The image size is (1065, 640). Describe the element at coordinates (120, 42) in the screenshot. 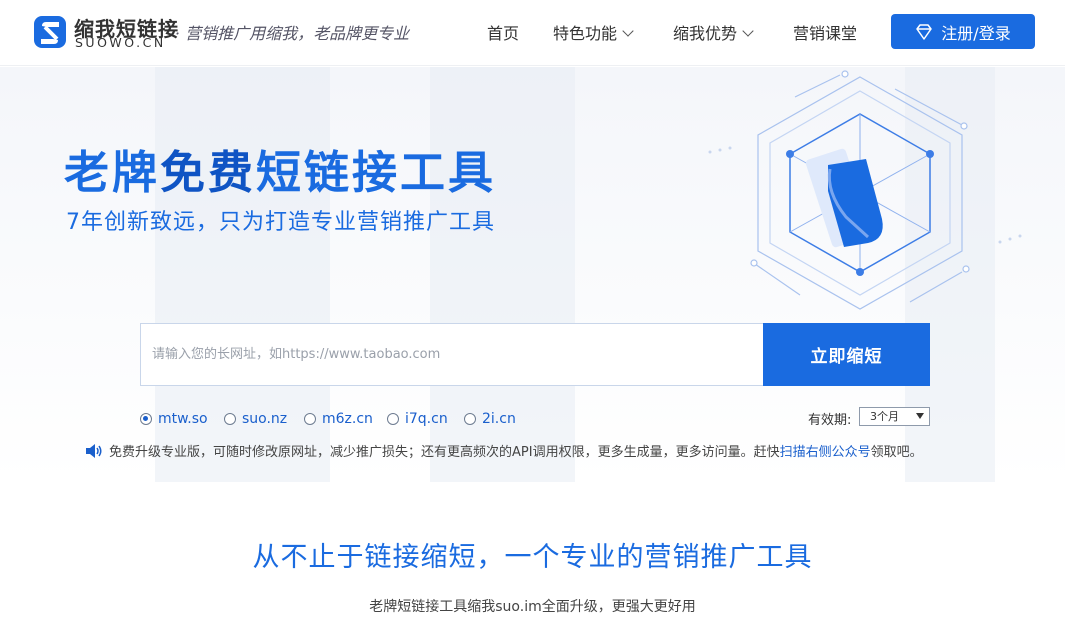

I see `brand-domain: SUOWO.CN` at that location.